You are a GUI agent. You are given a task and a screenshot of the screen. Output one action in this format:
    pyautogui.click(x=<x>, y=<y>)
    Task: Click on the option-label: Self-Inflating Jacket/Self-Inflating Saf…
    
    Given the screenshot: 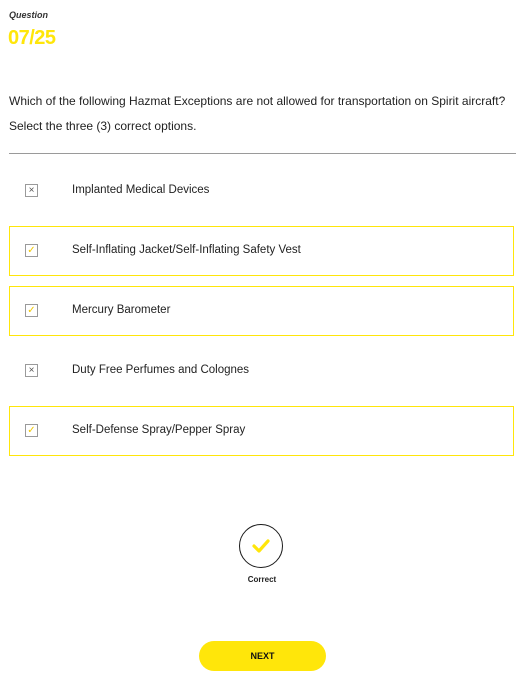 What is the action you would take?
    pyautogui.click(x=186, y=250)
    